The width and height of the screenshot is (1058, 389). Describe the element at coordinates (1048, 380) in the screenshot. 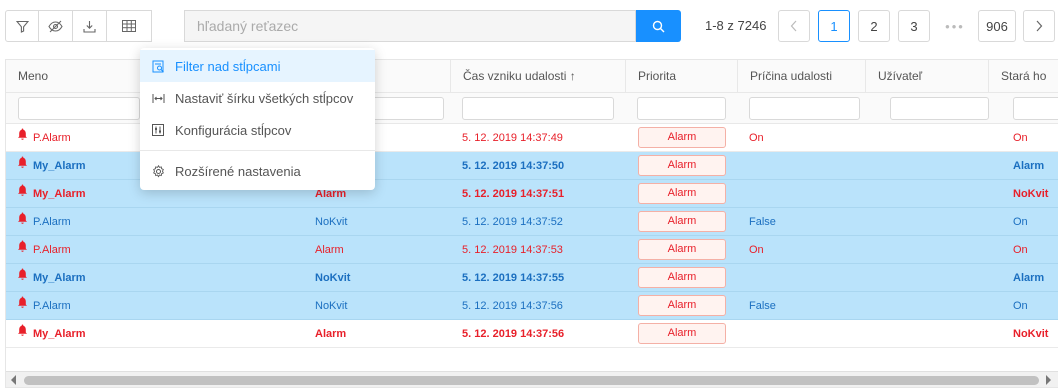

I see `scroll-right-icon` at that location.